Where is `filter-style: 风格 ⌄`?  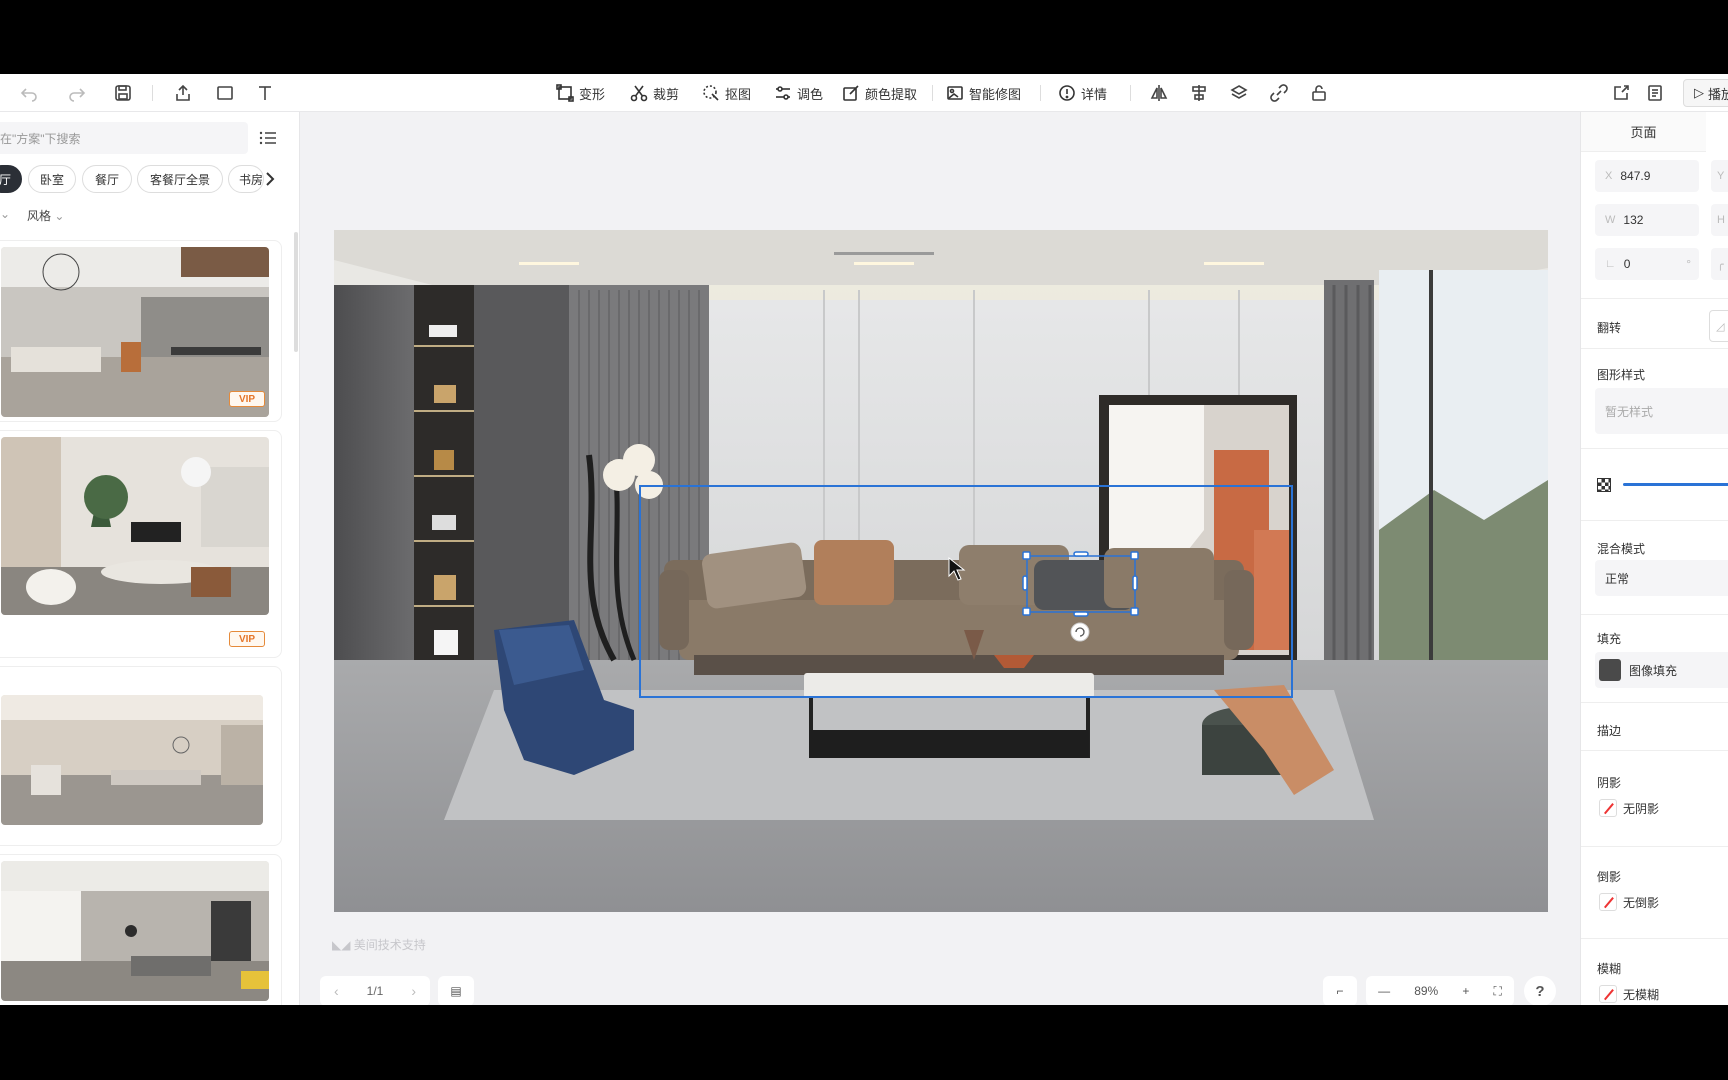
filter-style: 风格 ⌄ is located at coordinates (45, 215).